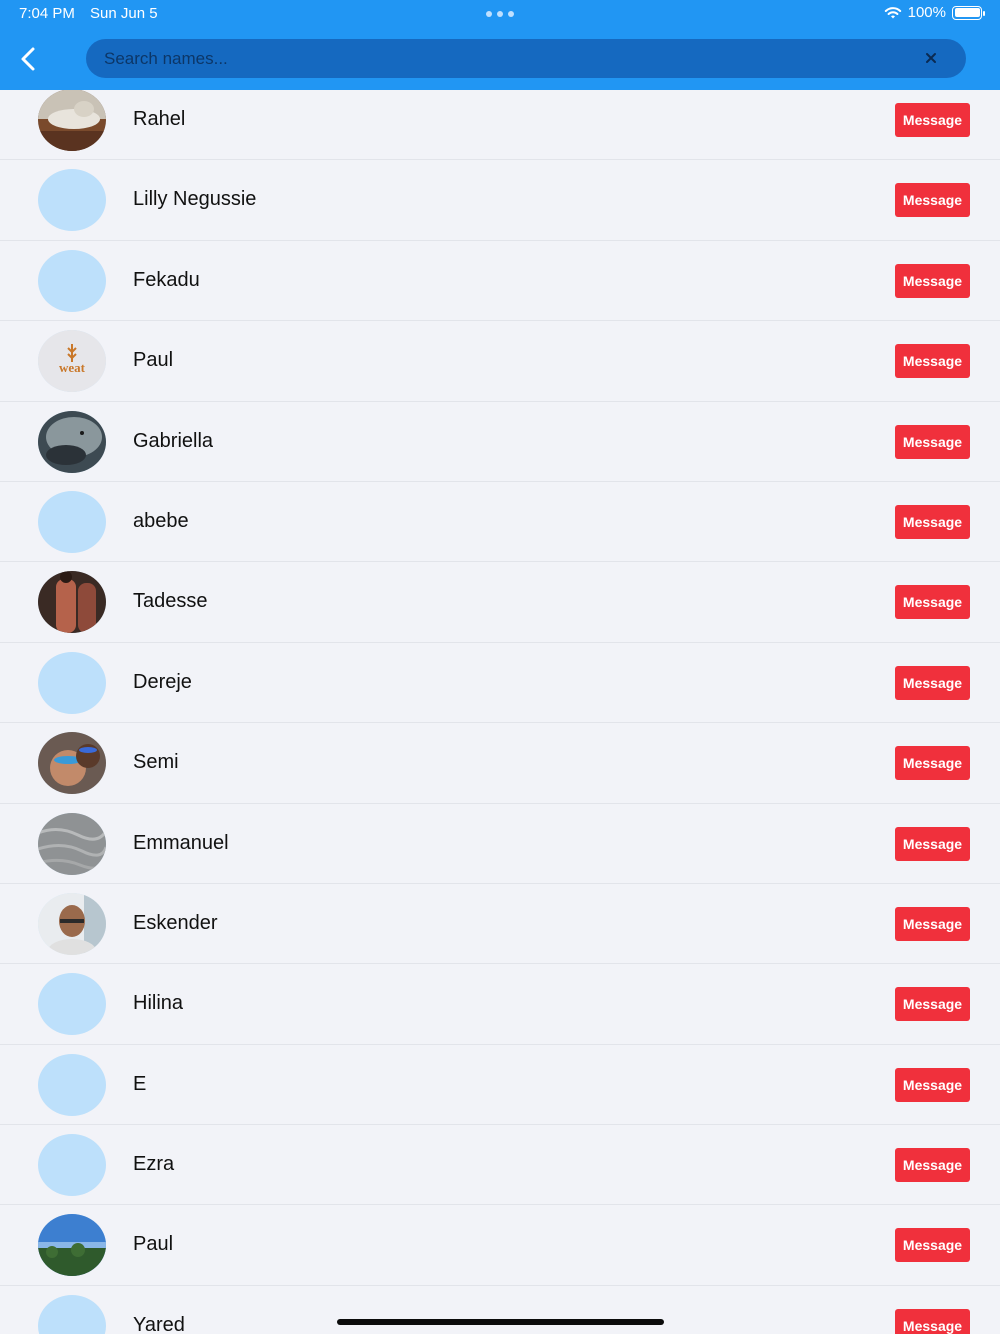 This screenshot has height=1334, width=1000. I want to click on contact-name: Tadesse, so click(170, 601).